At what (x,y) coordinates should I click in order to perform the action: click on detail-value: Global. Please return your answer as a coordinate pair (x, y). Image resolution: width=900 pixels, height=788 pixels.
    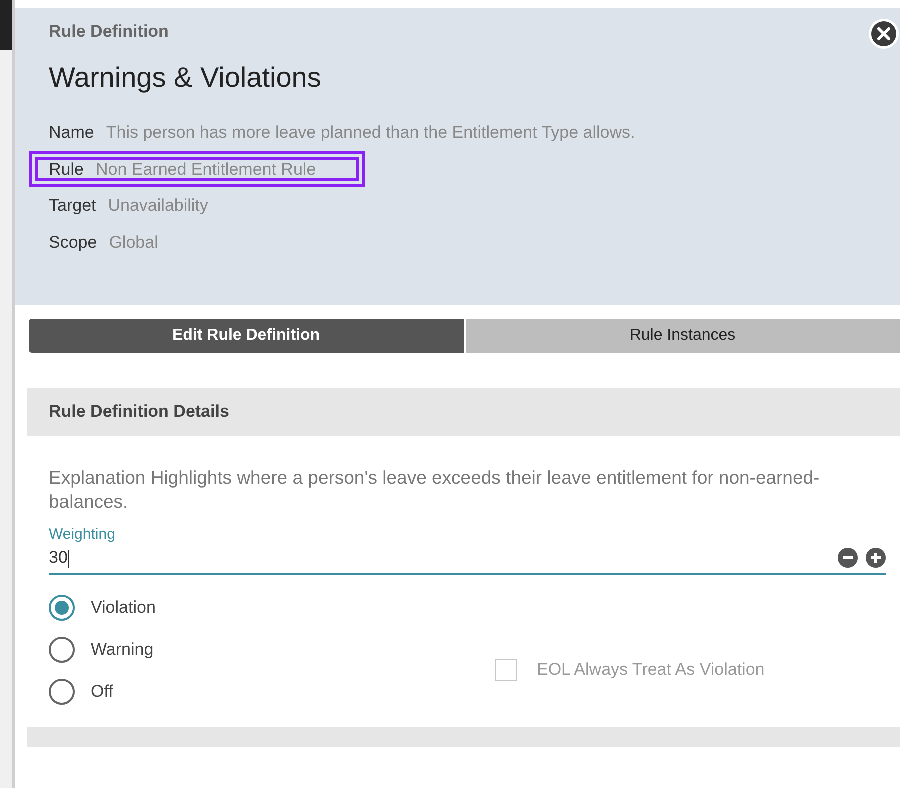
    Looking at the image, I should click on (133, 243).